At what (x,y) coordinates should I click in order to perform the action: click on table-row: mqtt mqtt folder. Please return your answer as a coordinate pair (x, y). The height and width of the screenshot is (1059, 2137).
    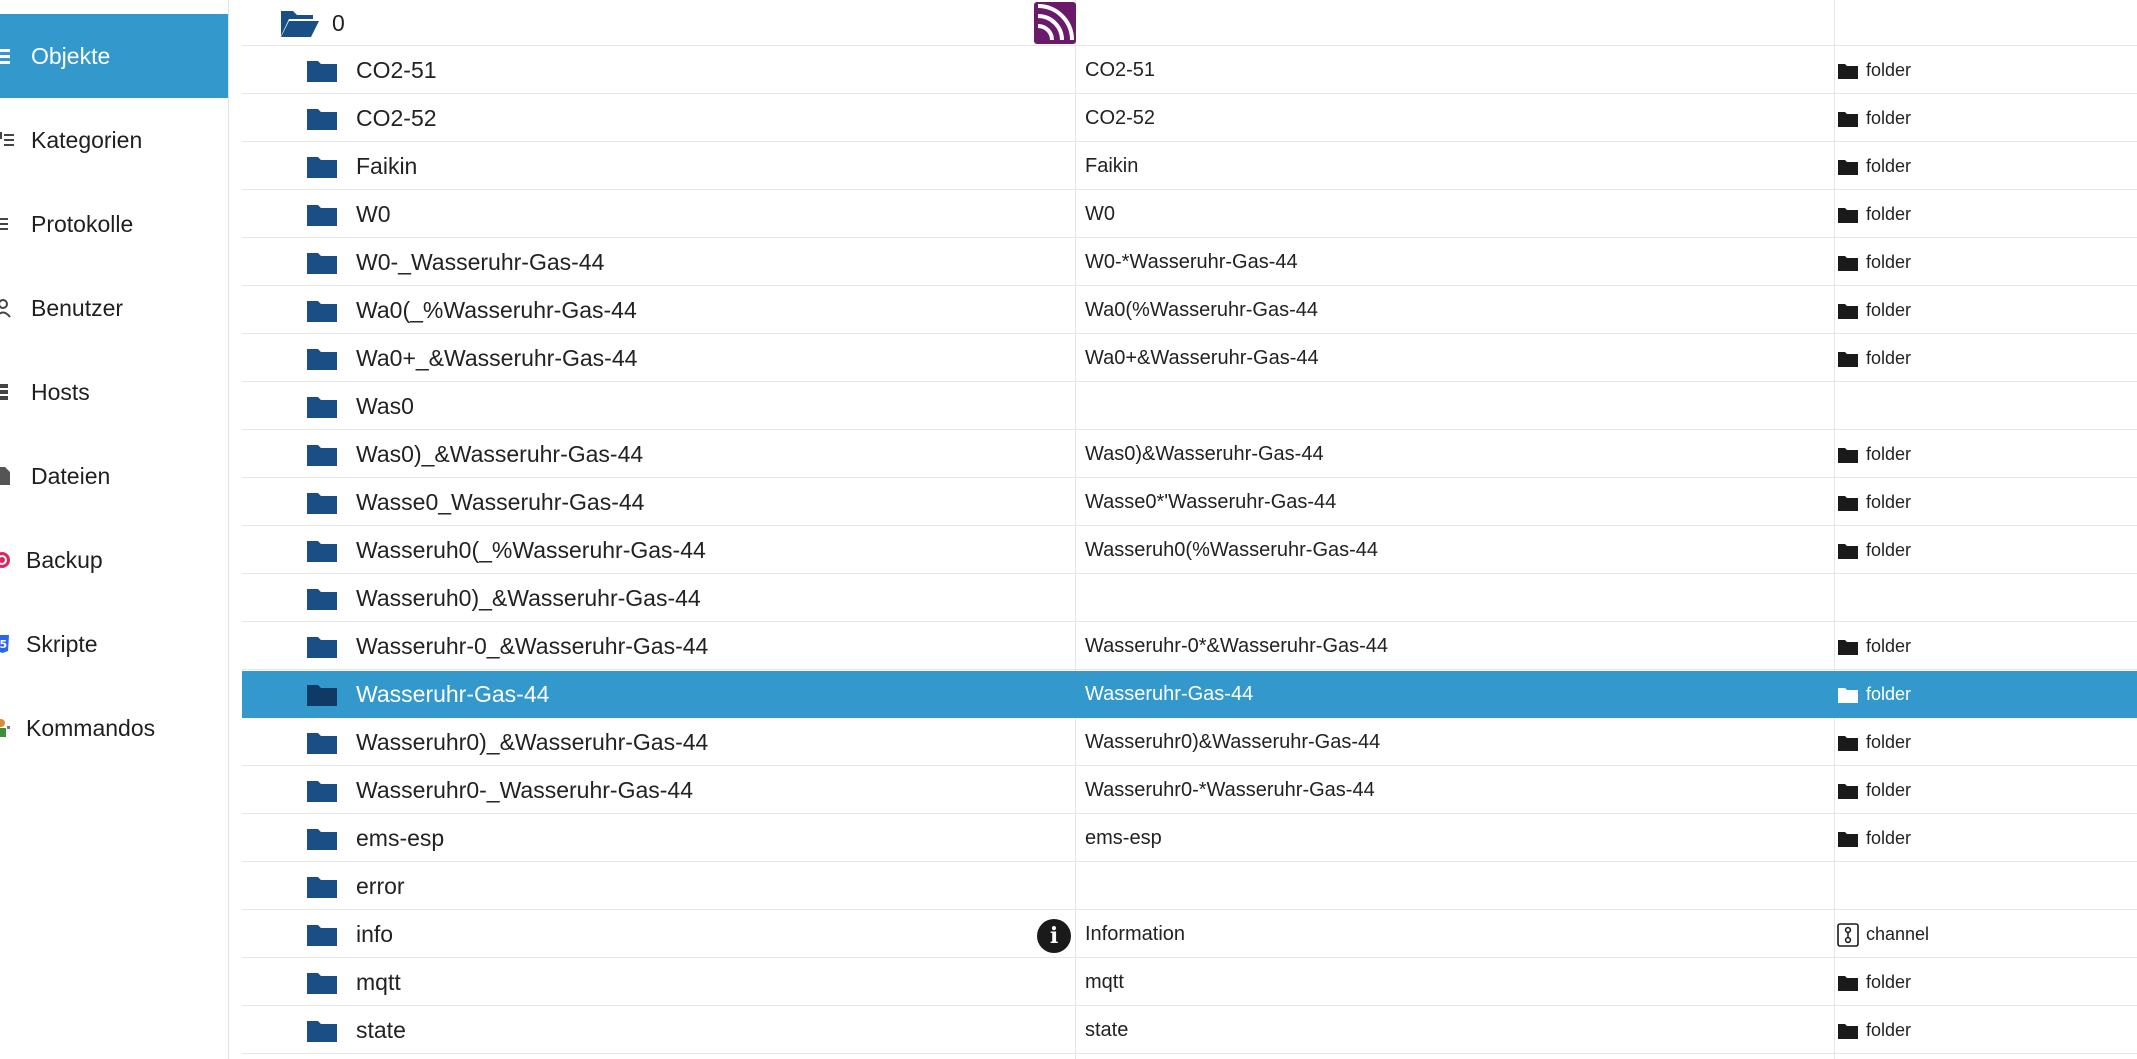
    Looking at the image, I should click on (1189, 982).